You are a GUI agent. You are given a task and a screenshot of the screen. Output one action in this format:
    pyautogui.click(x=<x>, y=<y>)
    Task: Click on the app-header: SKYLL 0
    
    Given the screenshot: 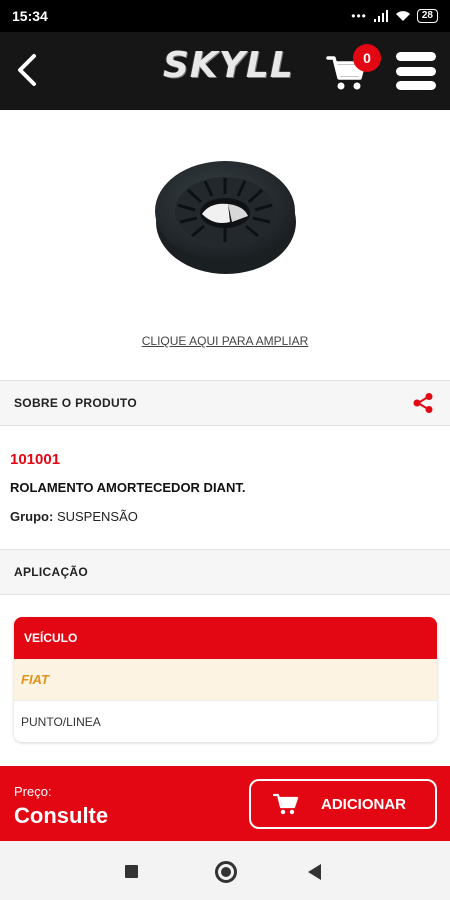 What is the action you would take?
    pyautogui.click(x=225, y=71)
    